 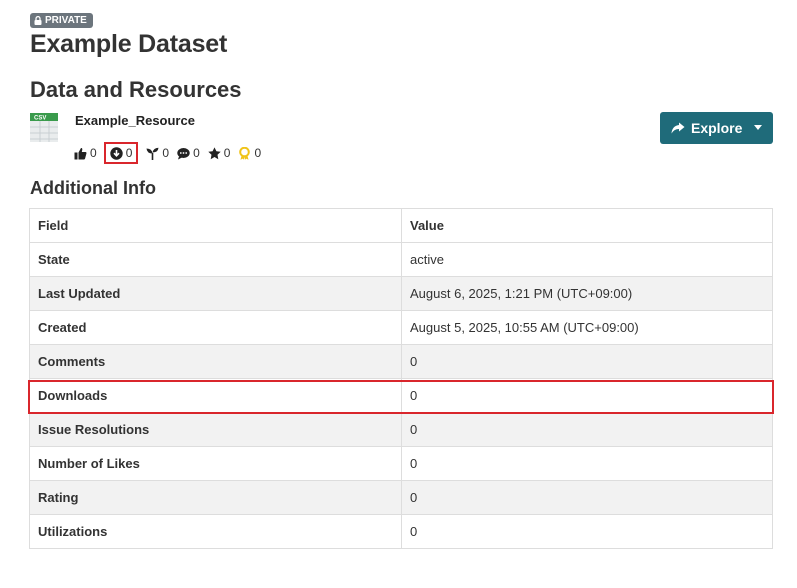 I want to click on table-row: Comments 0, so click(x=401, y=361).